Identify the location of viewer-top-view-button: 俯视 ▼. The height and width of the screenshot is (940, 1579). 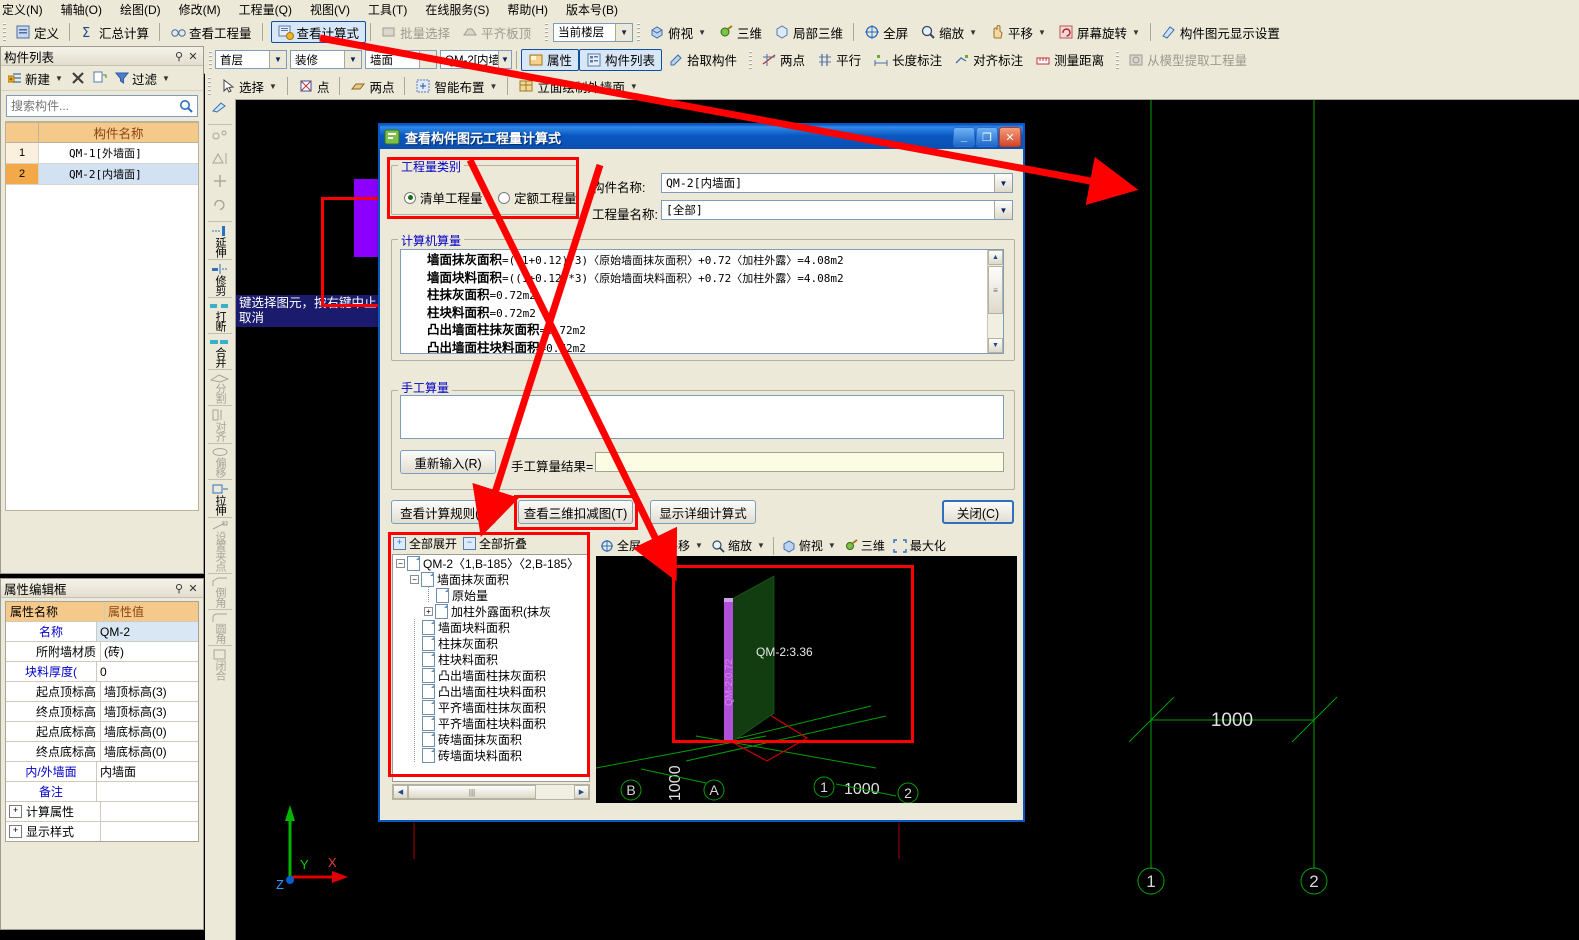
(809, 545).